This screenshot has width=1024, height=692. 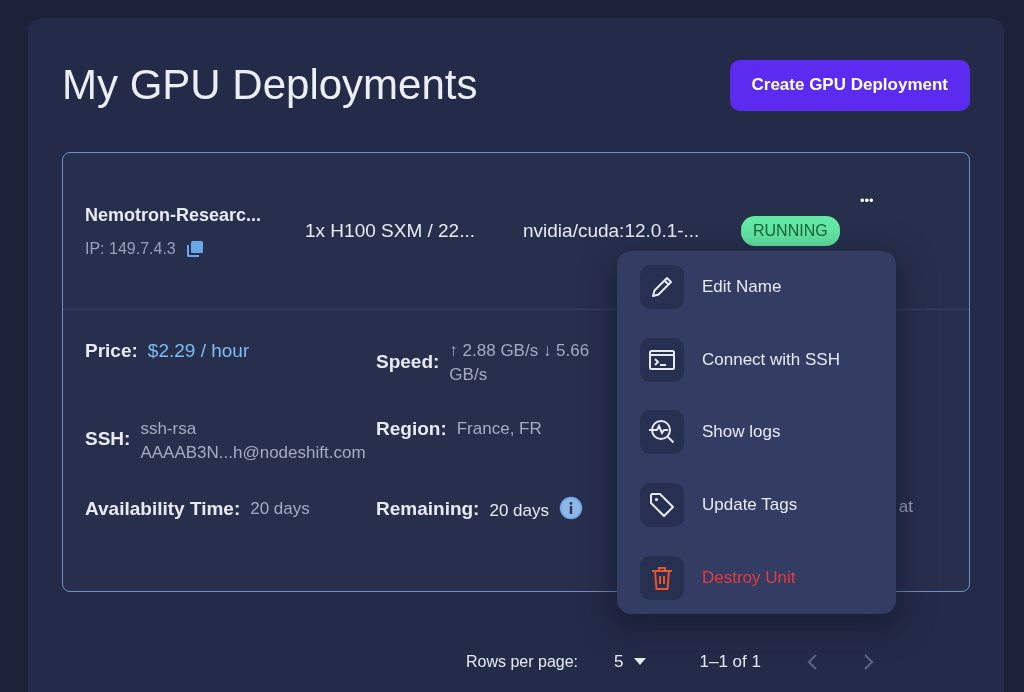 What do you see at coordinates (756, 360) in the screenshot?
I see `menu-item: Connect with SSH` at bounding box center [756, 360].